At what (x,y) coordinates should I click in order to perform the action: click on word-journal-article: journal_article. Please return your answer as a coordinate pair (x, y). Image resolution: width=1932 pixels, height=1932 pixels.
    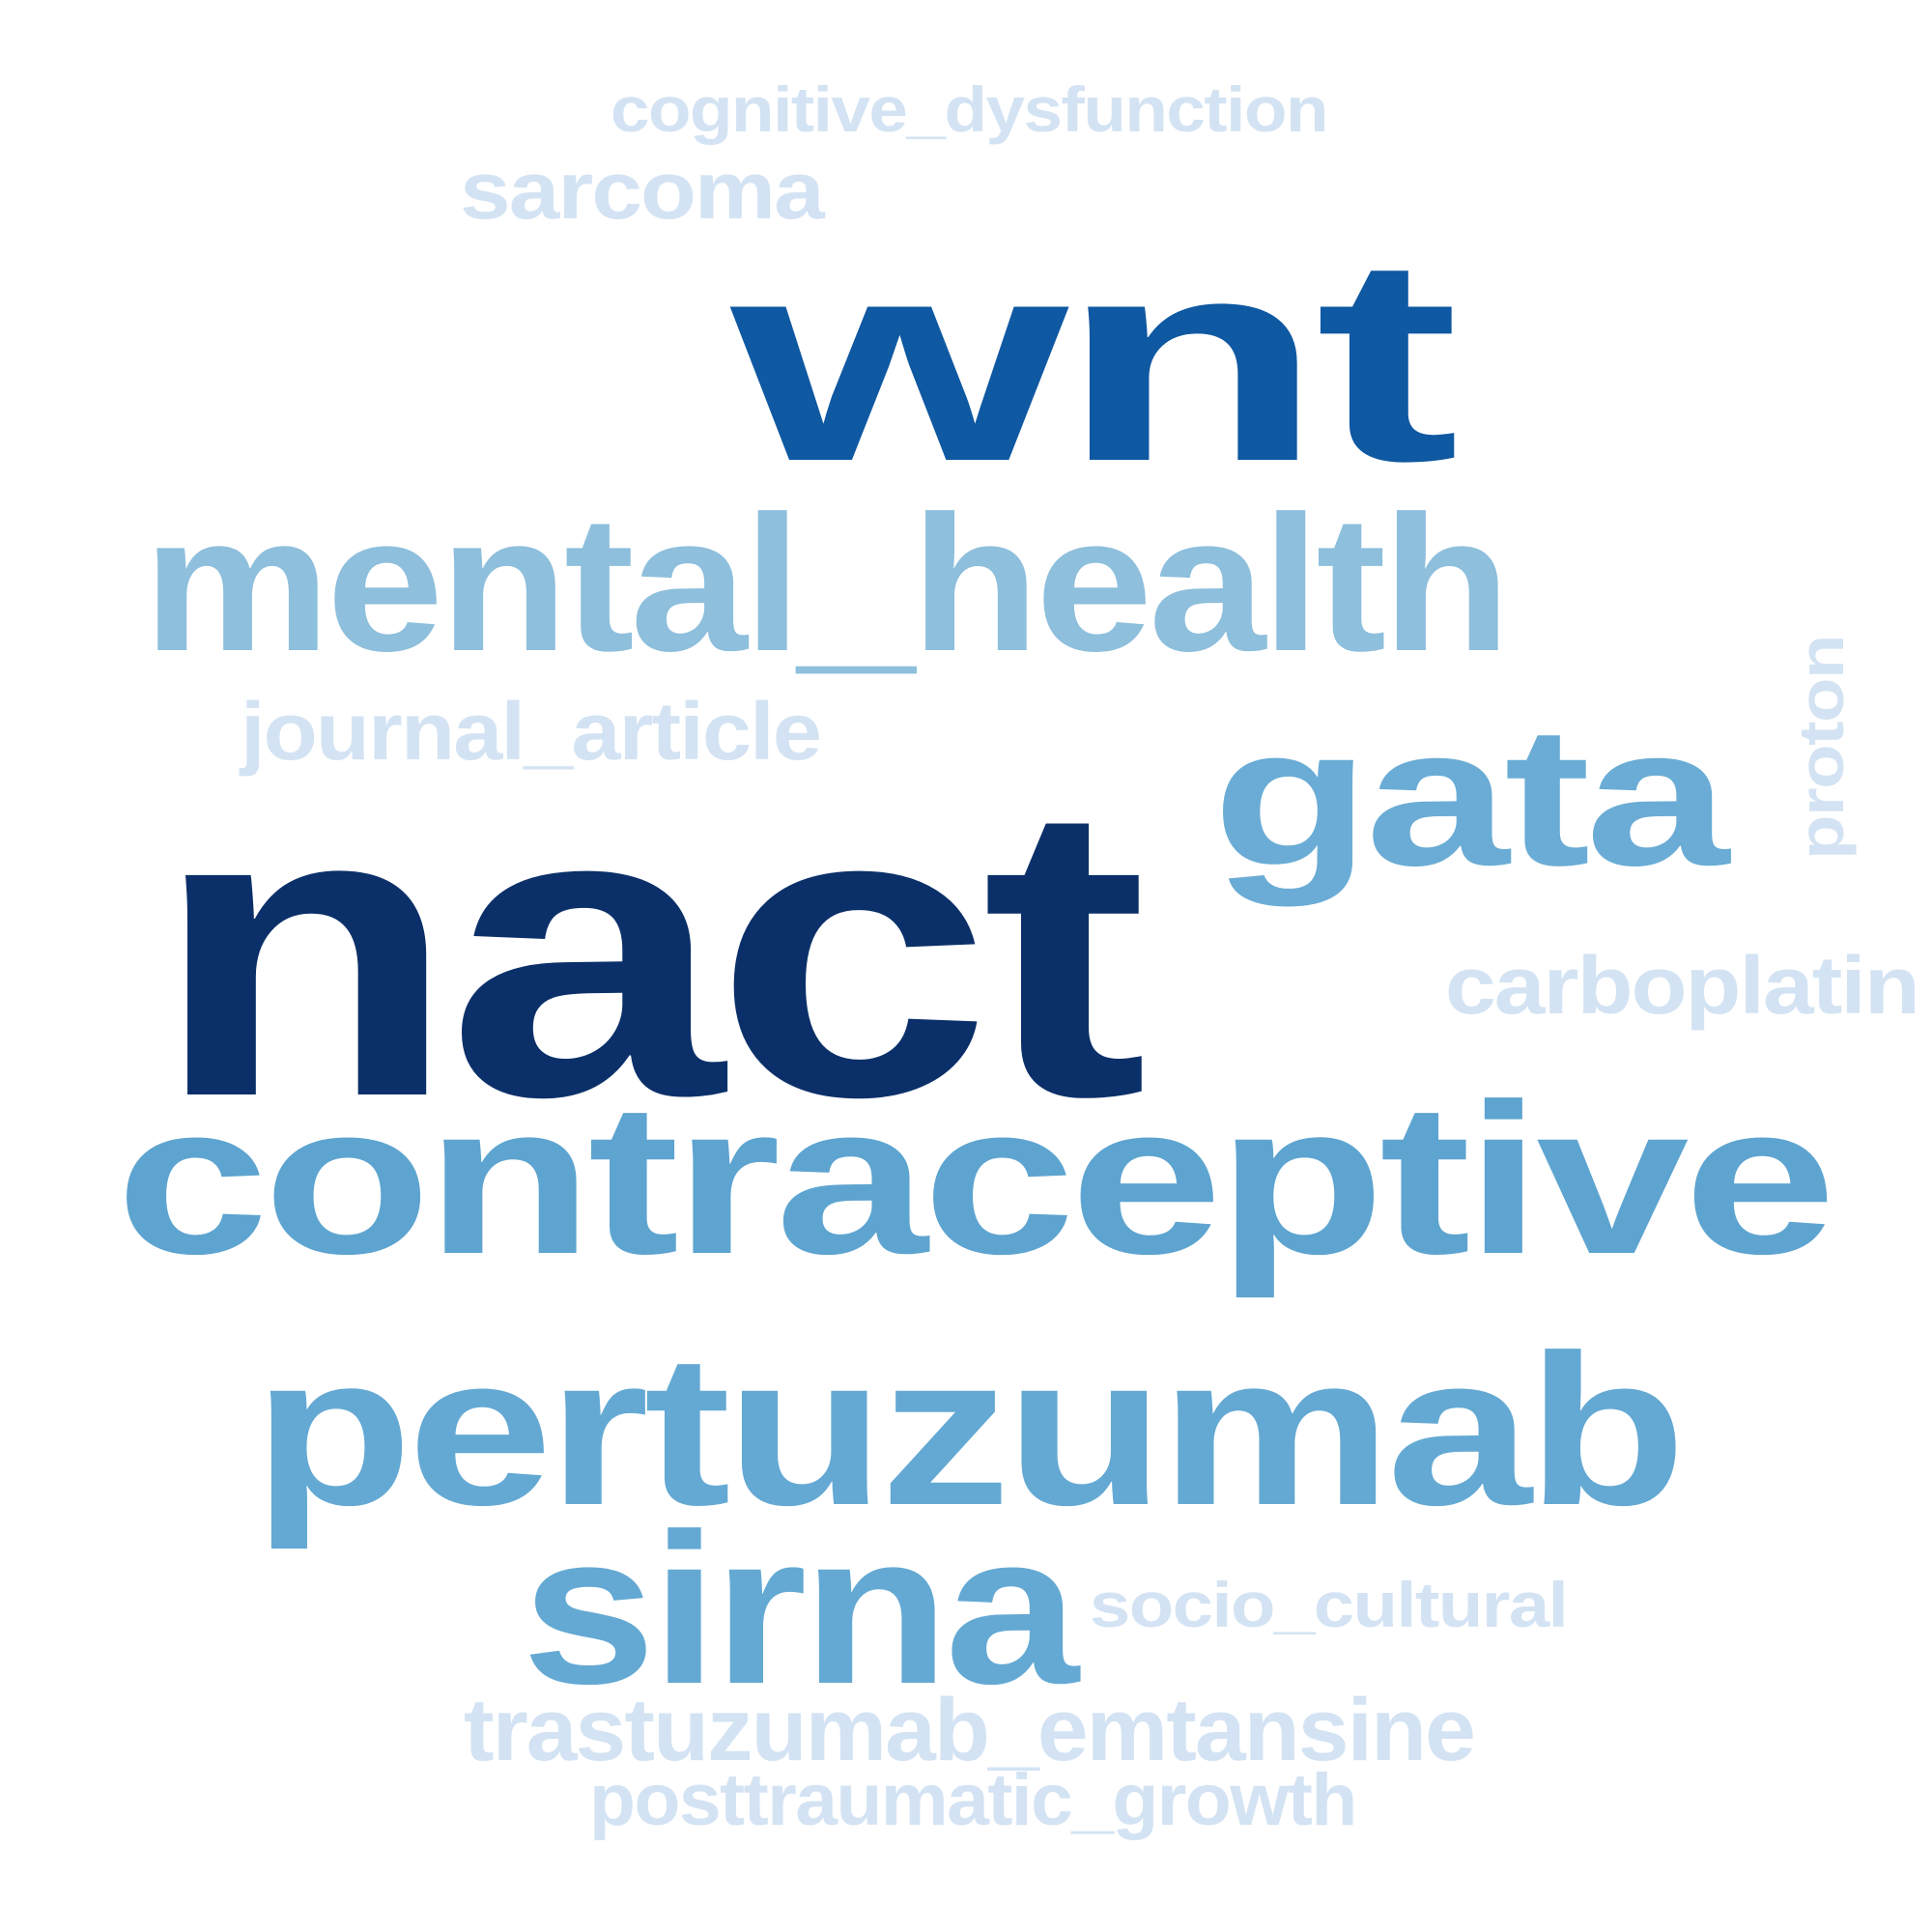
    Looking at the image, I should click on (531, 731).